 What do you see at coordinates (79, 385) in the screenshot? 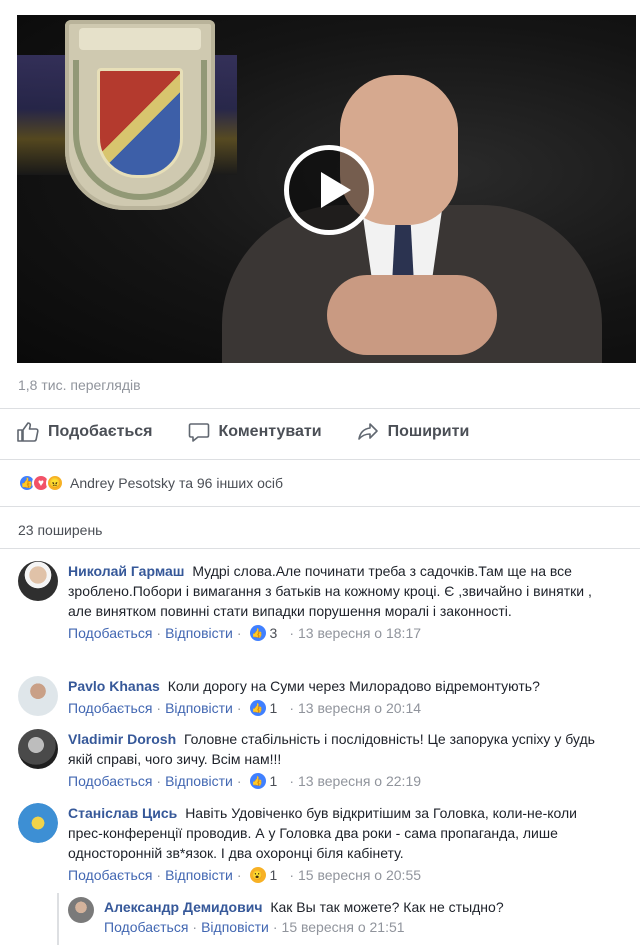
I see `view-count: 1,8 тис. переглядів` at bounding box center [79, 385].